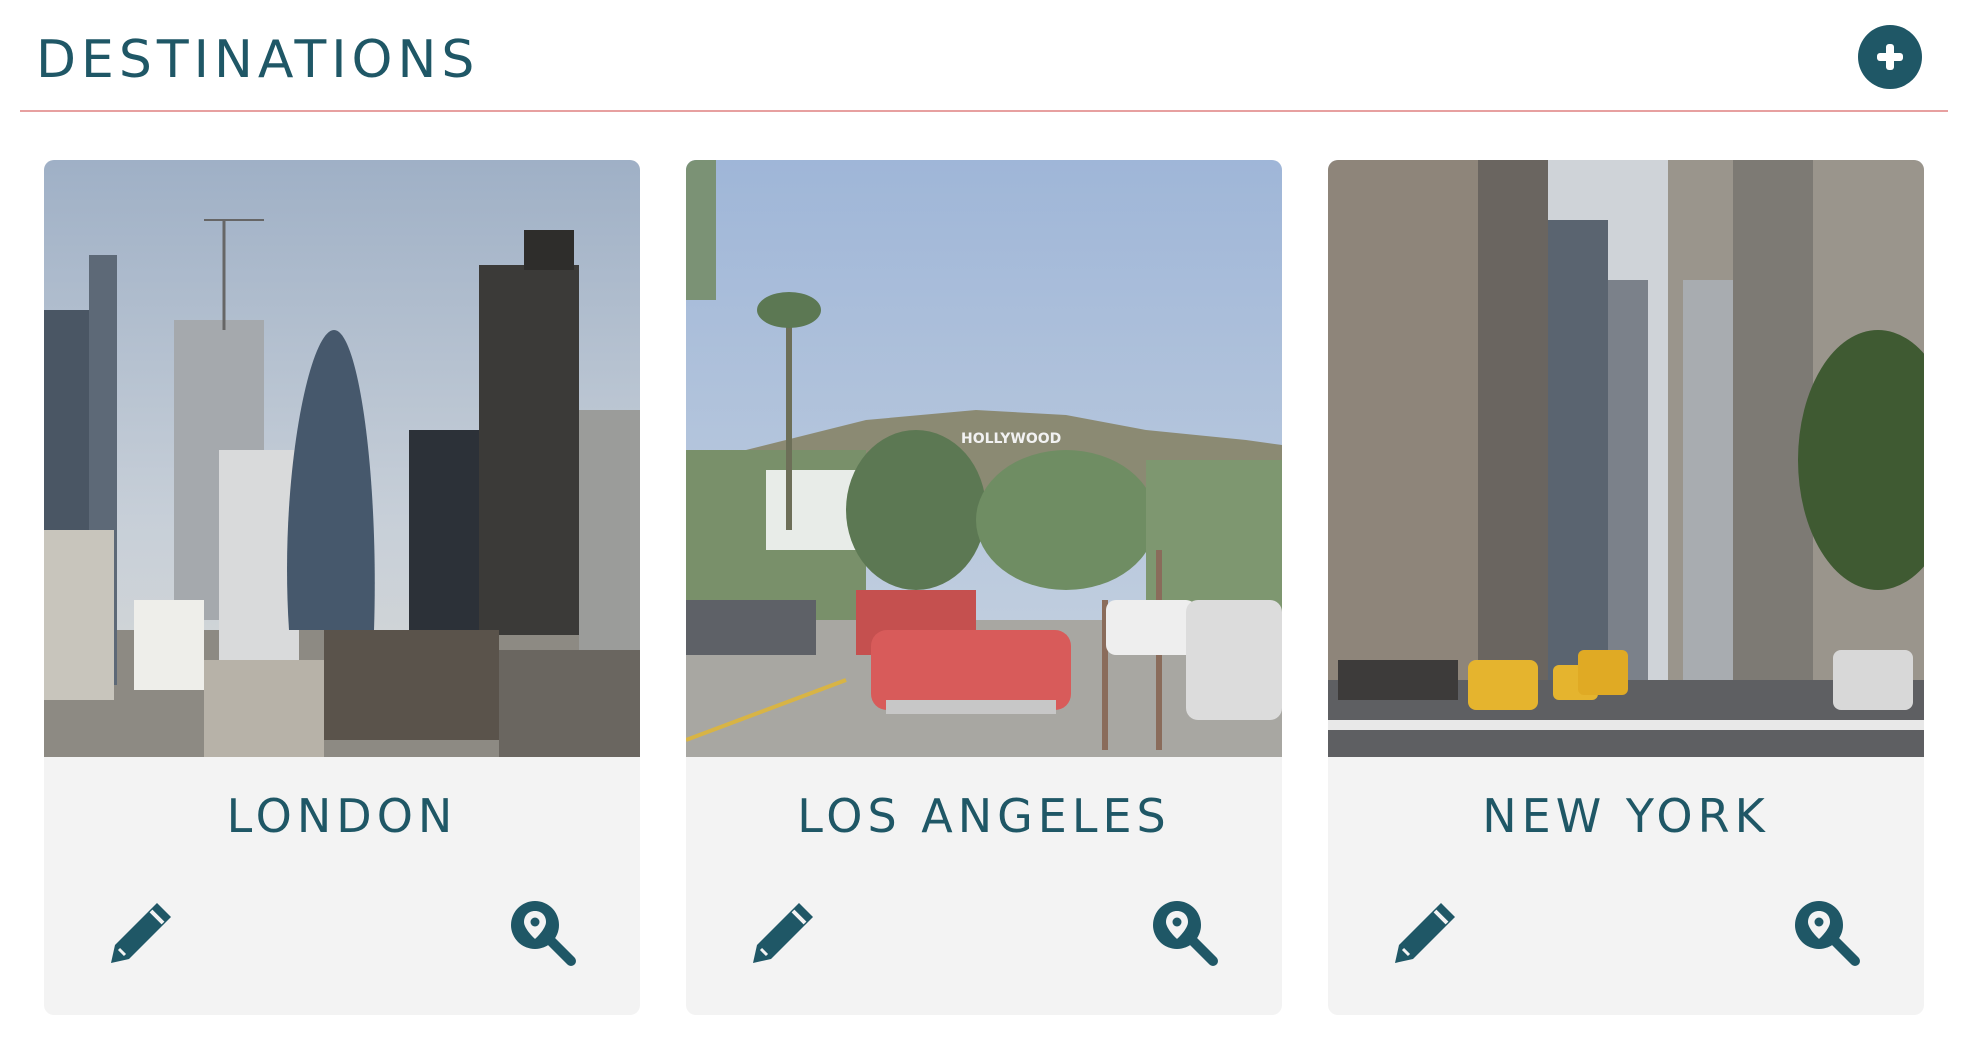 The image size is (1968, 1042). I want to click on header: DESTINATIONS, so click(984, 56).